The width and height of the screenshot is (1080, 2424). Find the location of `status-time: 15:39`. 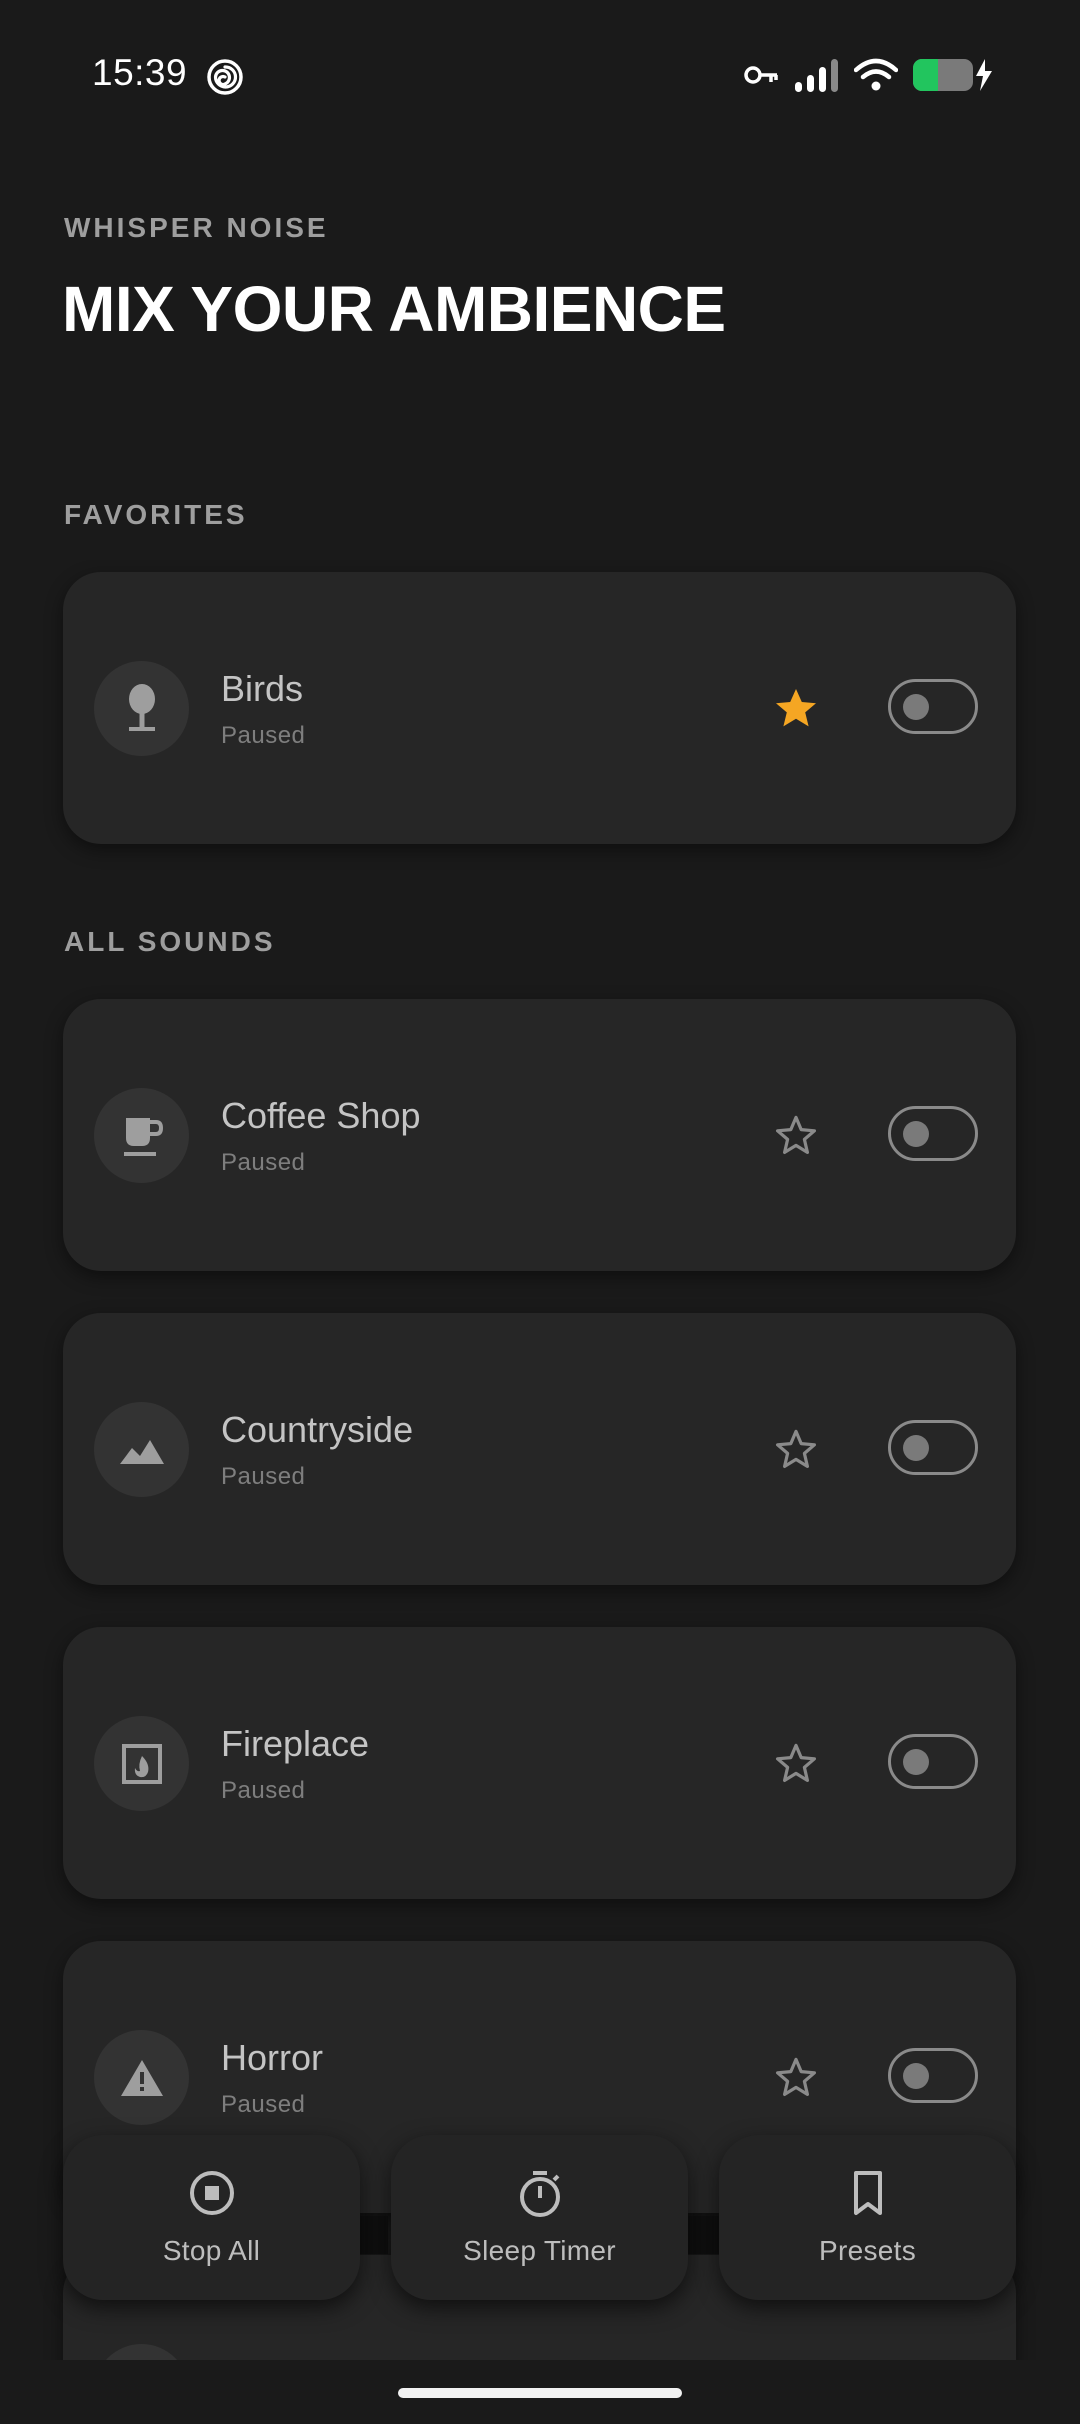

status-time: 15:39 is located at coordinates (140, 72).